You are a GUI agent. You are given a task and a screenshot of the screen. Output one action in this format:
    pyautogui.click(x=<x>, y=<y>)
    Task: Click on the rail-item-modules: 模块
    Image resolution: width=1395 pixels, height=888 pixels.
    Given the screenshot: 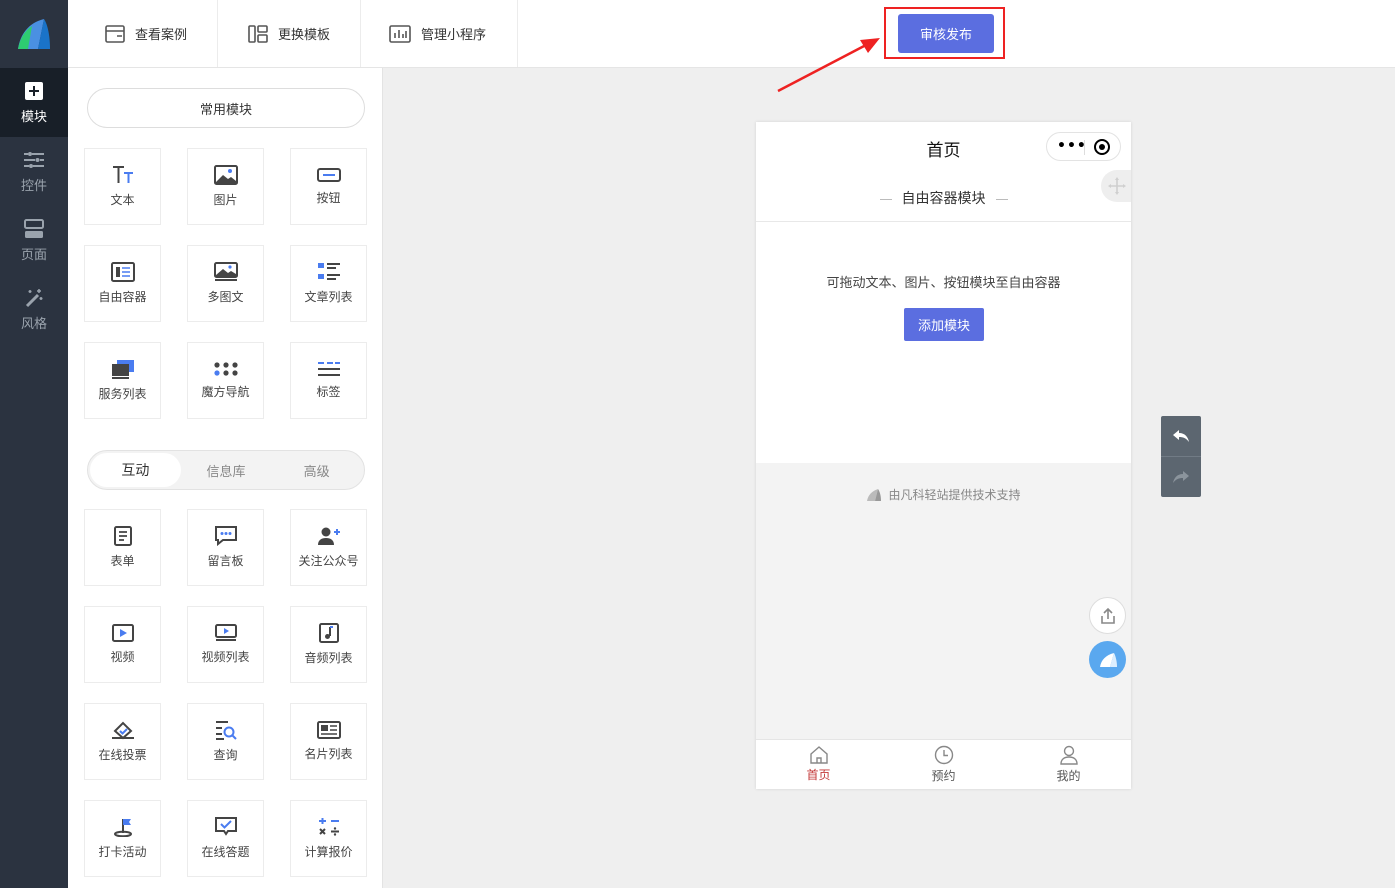 What is the action you would take?
    pyautogui.click(x=34, y=102)
    